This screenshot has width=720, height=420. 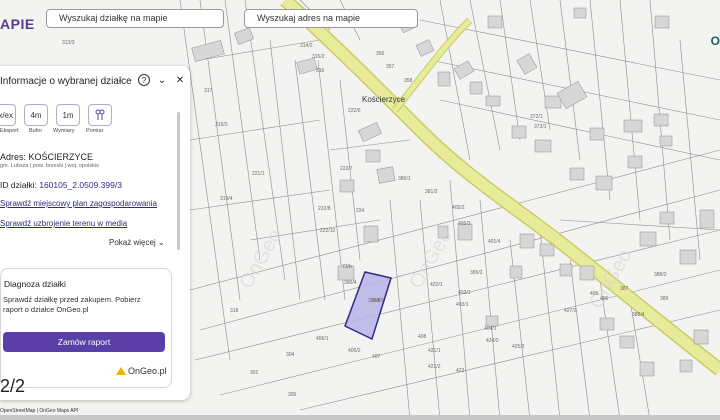 I want to click on diagnosis-title: Diagnoza działki, so click(x=35, y=284).